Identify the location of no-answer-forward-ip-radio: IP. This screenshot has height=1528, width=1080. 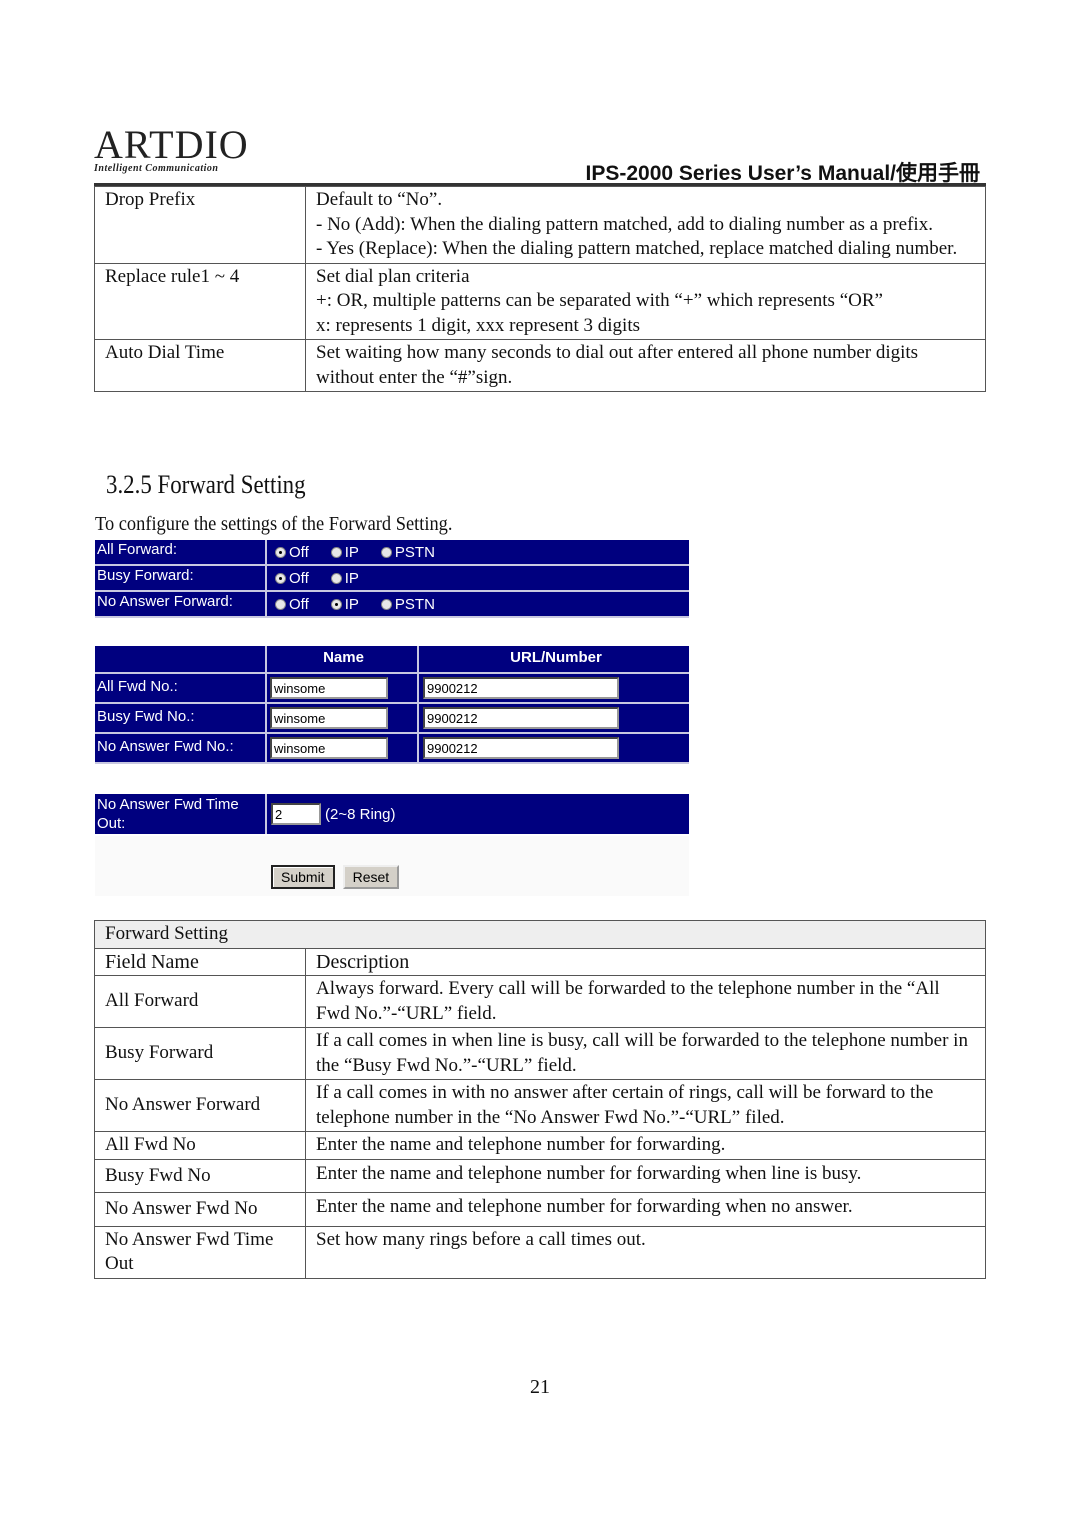
(344, 604).